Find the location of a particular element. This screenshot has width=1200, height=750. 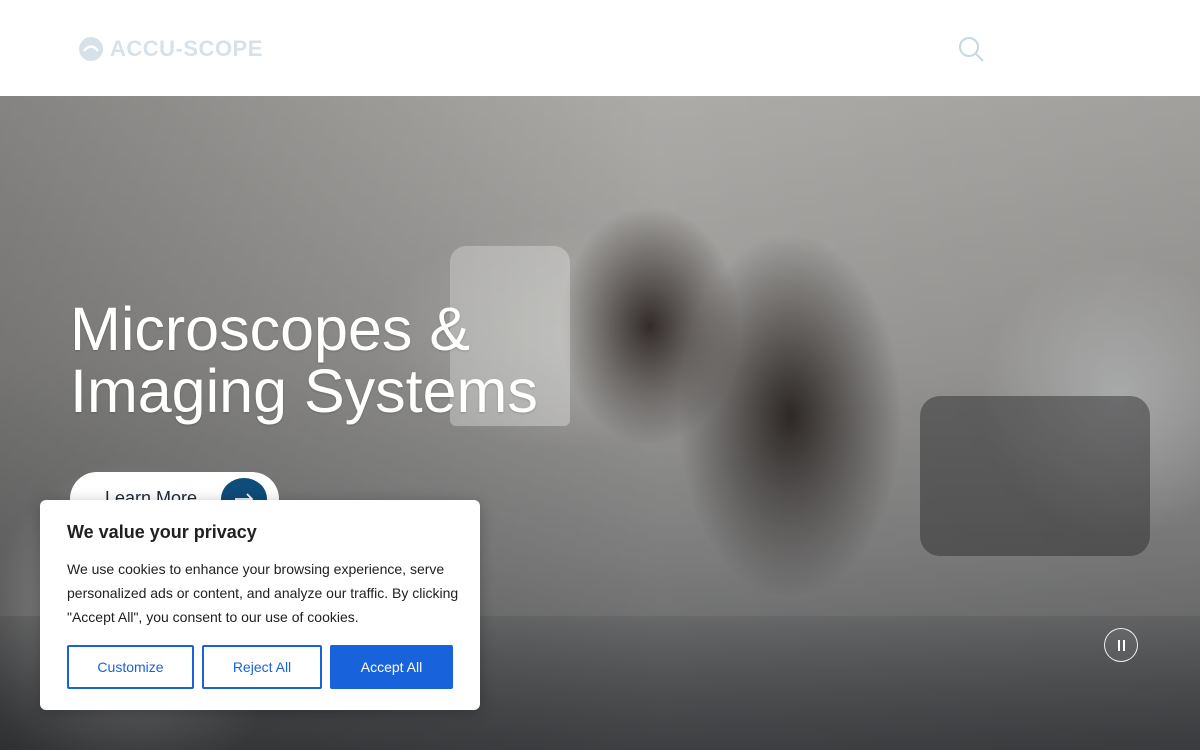

site-logo: ACCU-SCOPE is located at coordinates (170, 49).